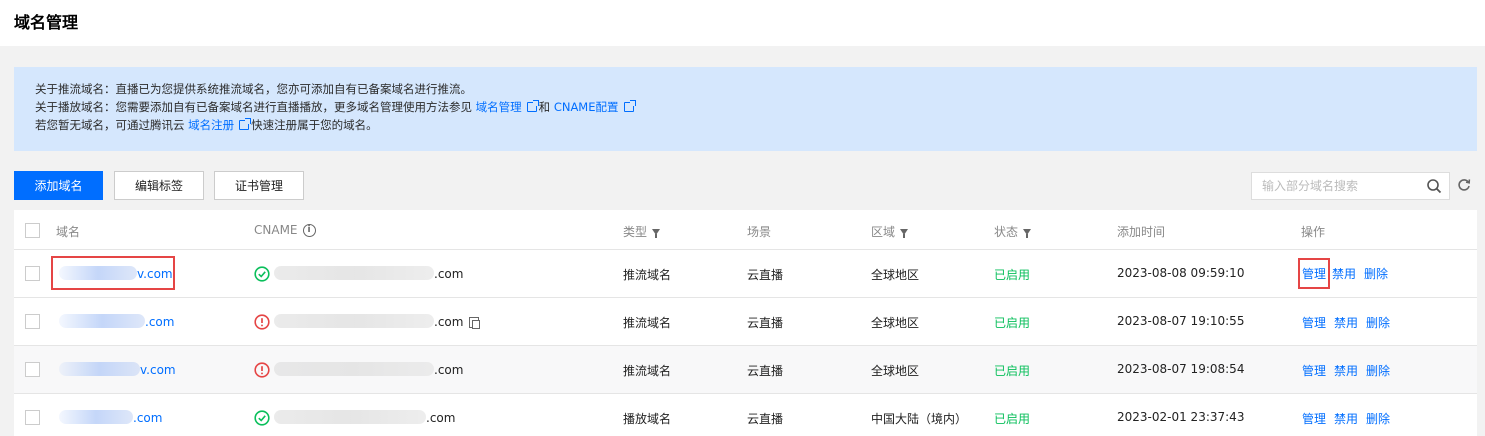  Describe the element at coordinates (314, 125) in the screenshot. I see `info-text: 快速注册属于您的域名。` at that location.